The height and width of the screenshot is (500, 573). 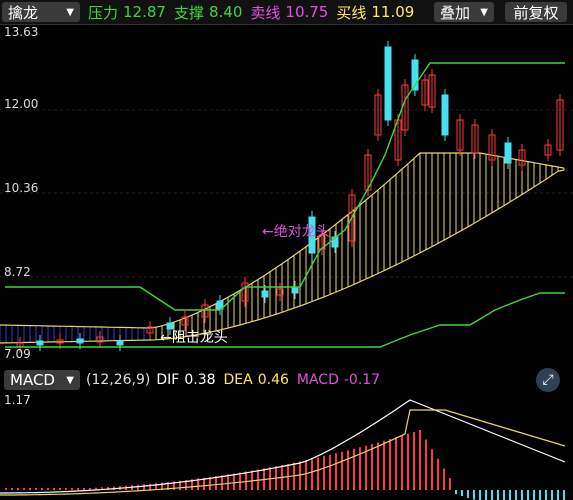 What do you see at coordinates (32, 380) in the screenshot?
I see `macd-selector-label: MACD` at bounding box center [32, 380].